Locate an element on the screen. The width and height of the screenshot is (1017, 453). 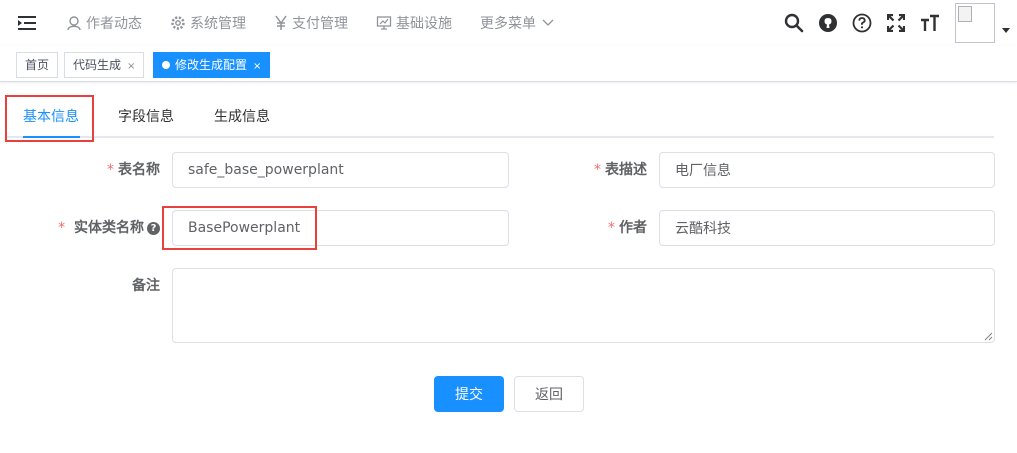
label-table-comment: * 表描述 is located at coordinates (597, 170).